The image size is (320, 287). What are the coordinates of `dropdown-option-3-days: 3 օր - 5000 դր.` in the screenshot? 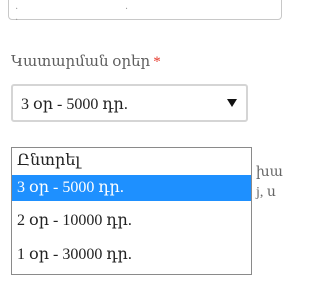 It's located at (131, 188).